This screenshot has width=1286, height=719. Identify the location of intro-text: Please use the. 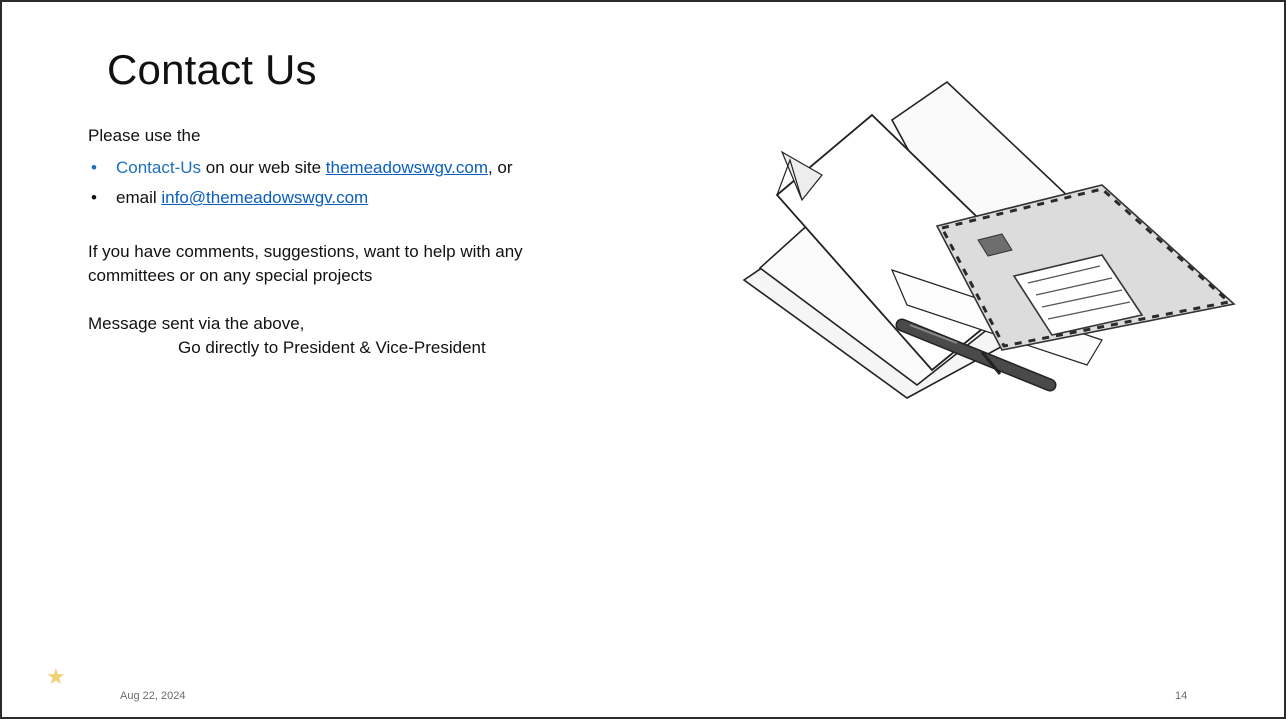
(144, 135).